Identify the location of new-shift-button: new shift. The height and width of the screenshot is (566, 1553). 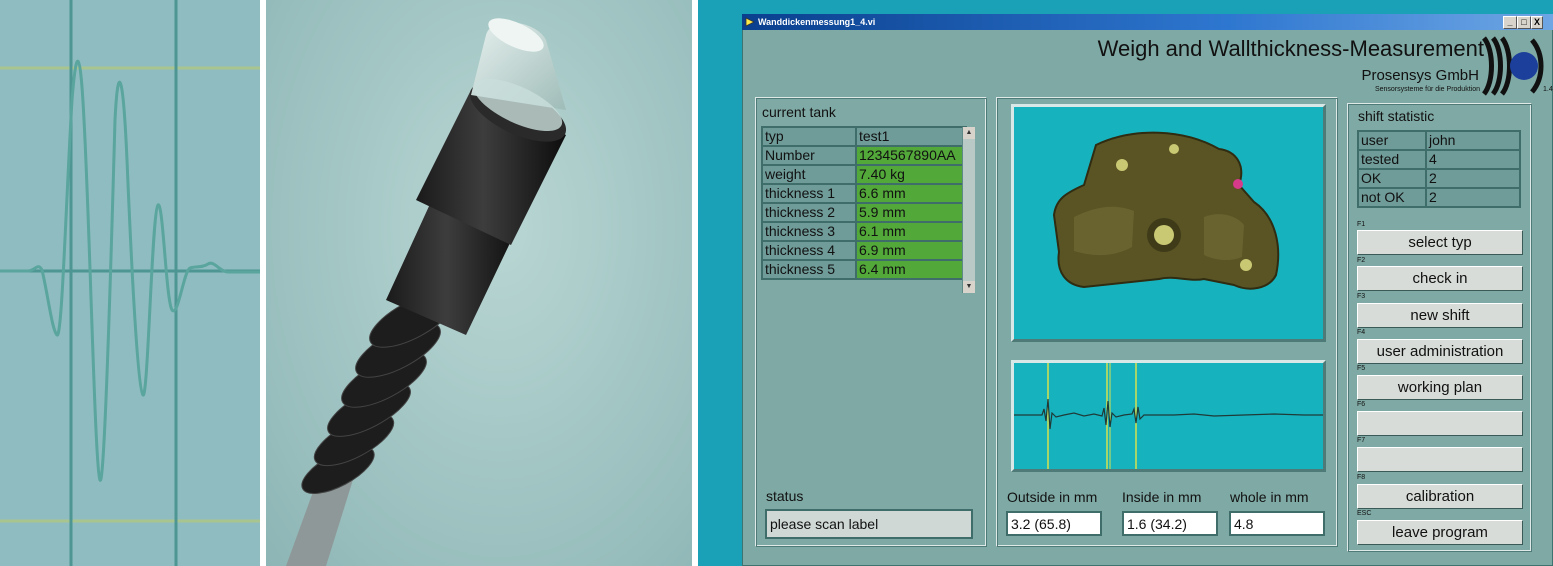
(1440, 315).